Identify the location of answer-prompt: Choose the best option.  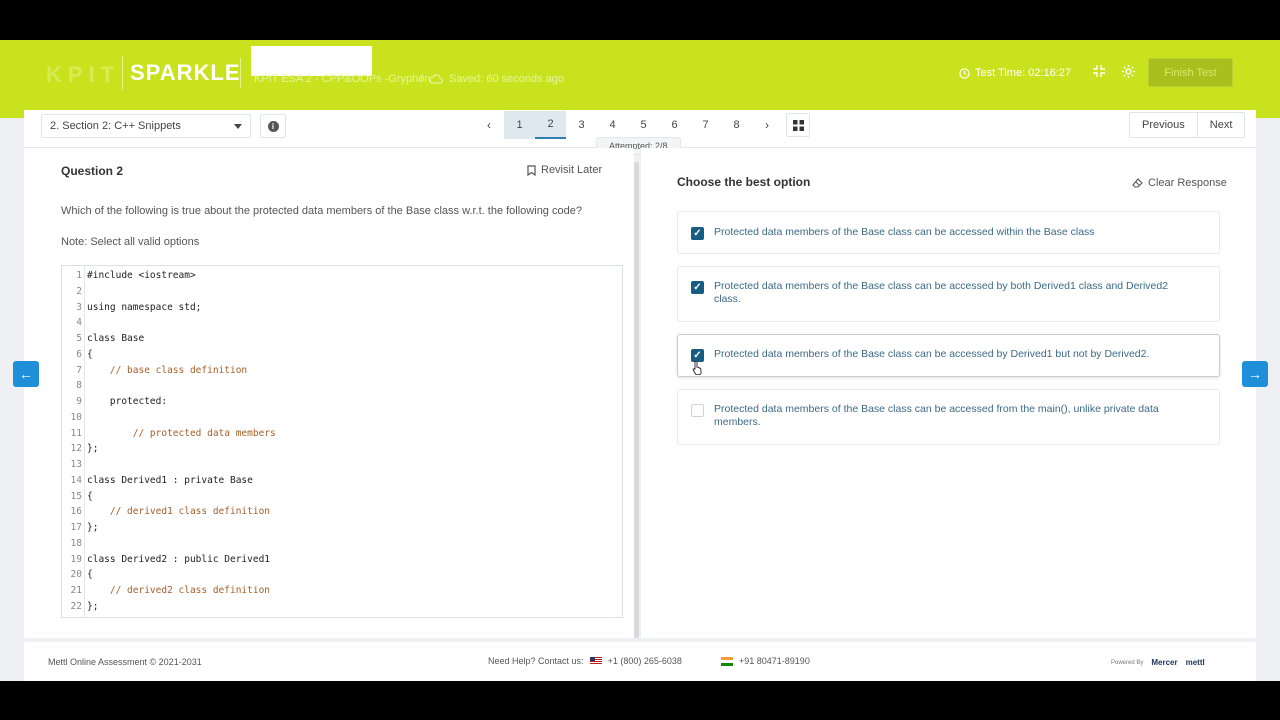
(744, 182).